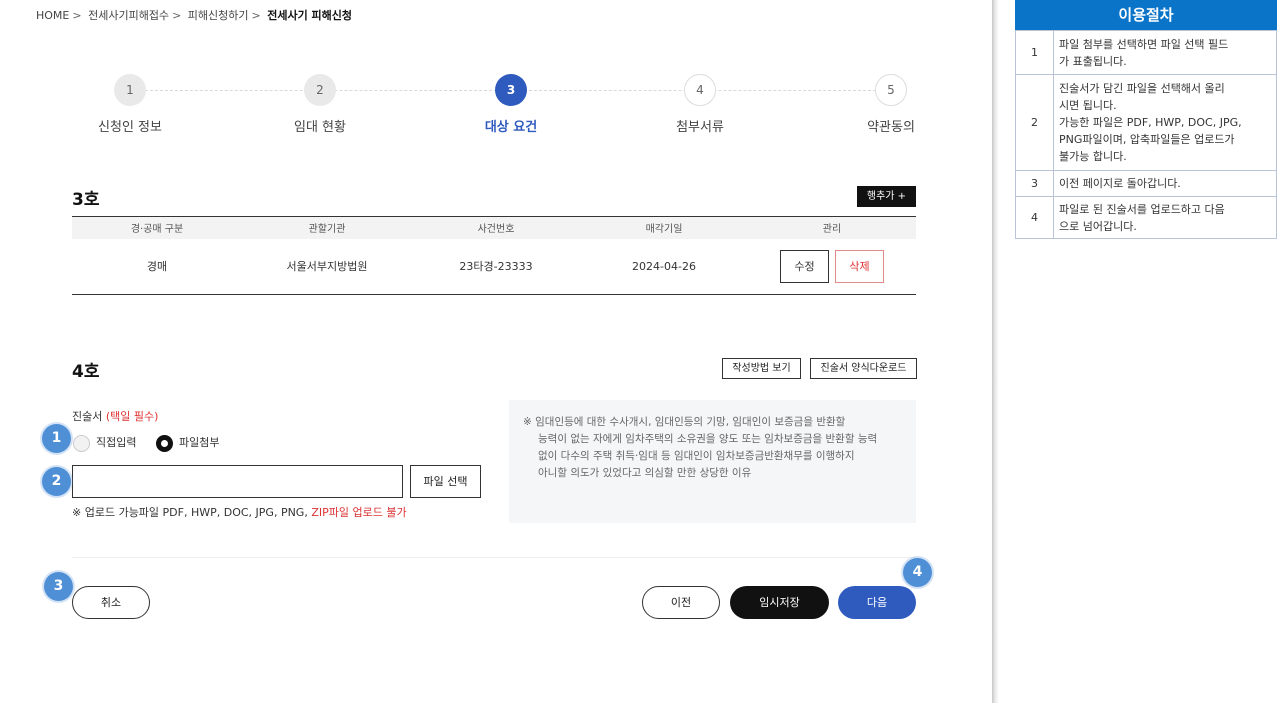  What do you see at coordinates (1034, 217) in the screenshot?
I see `procedure-num: 4` at bounding box center [1034, 217].